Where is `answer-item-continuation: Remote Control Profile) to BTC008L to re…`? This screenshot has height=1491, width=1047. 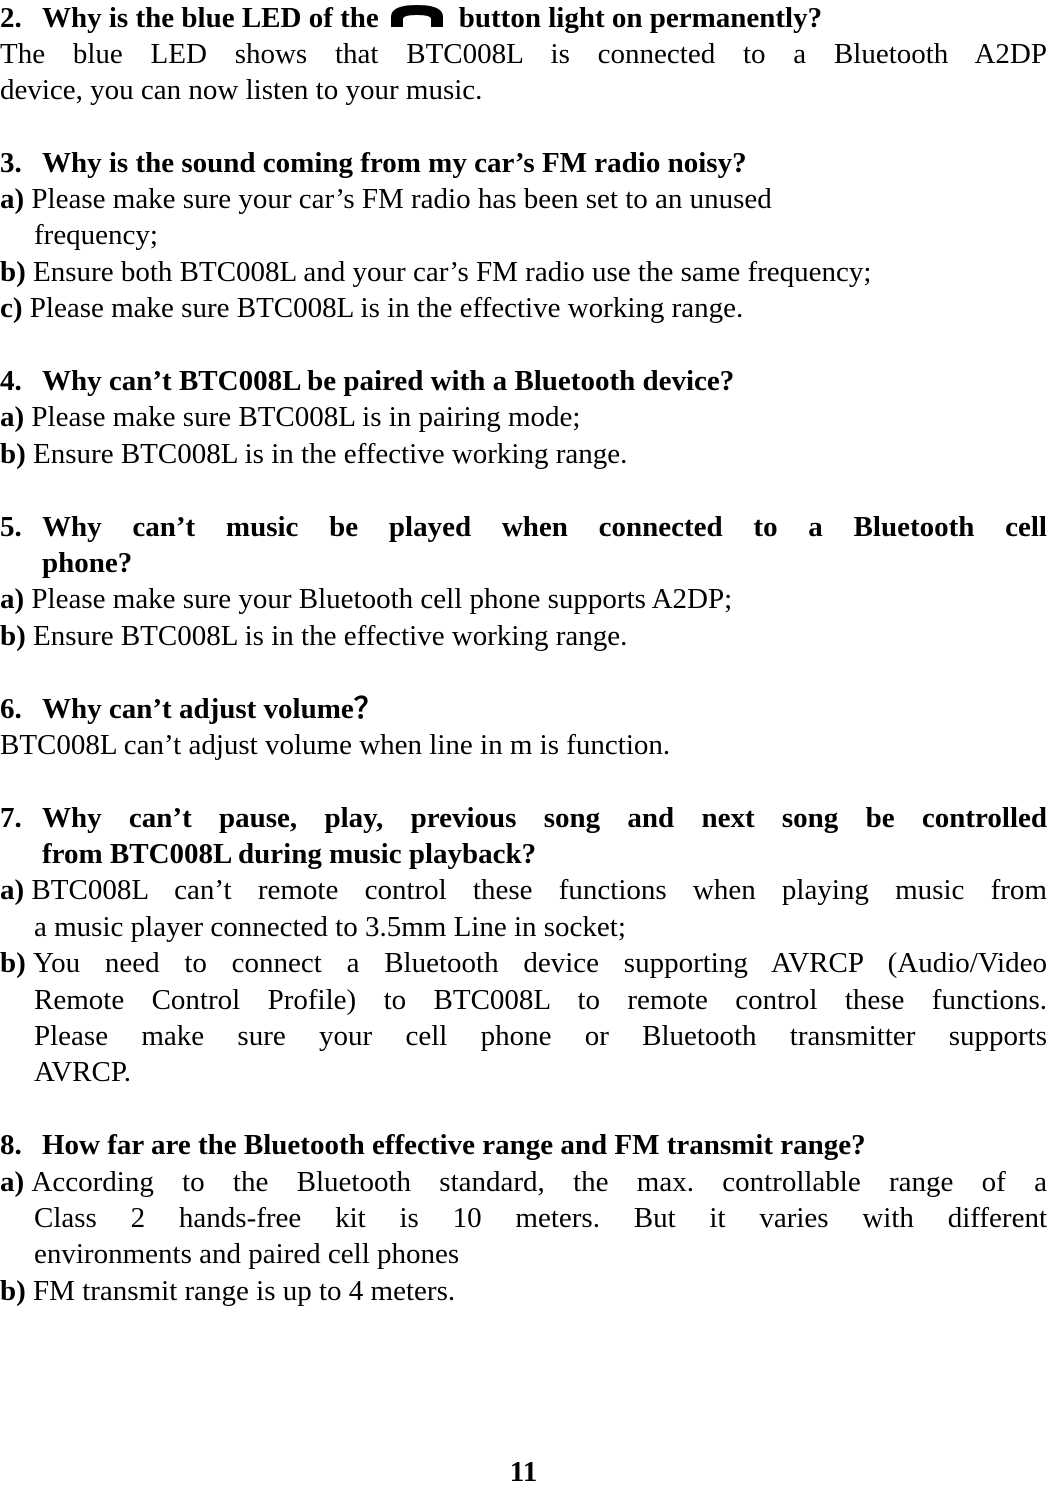
answer-item-continuation: Remote Control Profile) to BTC008L to re… is located at coordinates (540, 1000).